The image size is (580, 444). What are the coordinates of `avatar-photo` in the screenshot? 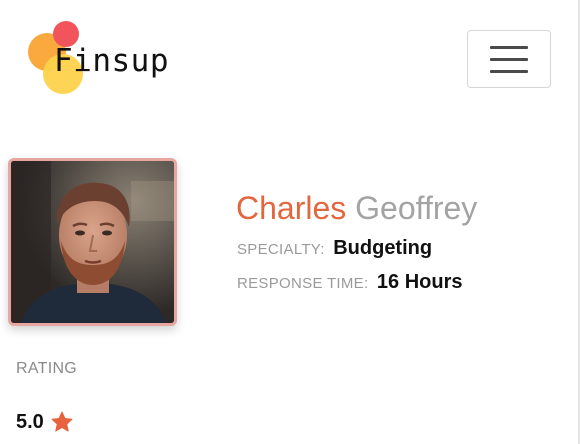 It's located at (92, 242).